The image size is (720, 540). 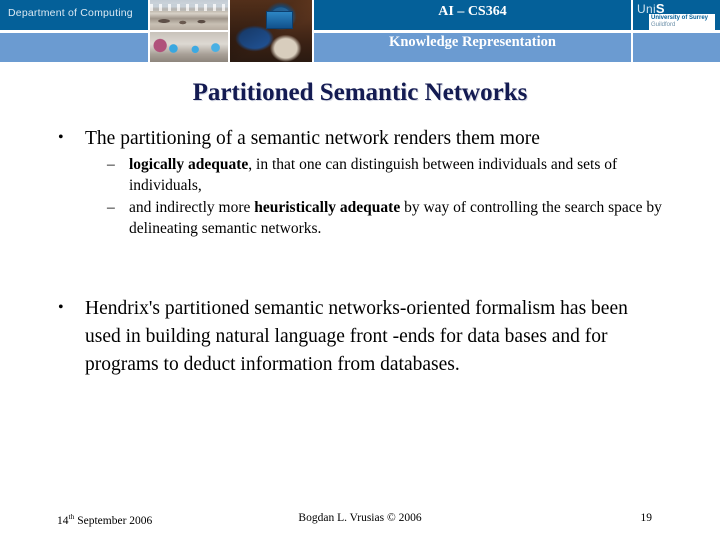 What do you see at coordinates (472, 11) in the screenshot?
I see `course-code-text: AI – CS364` at bounding box center [472, 11].